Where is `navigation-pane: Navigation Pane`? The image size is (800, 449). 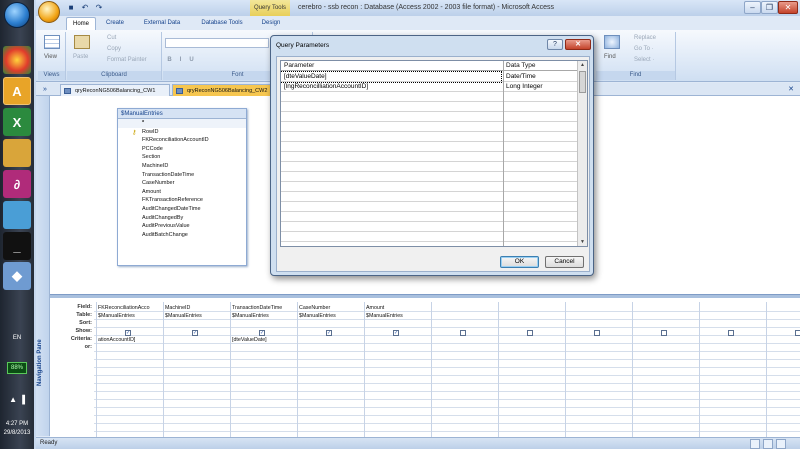
navigation-pane: Navigation Pane is located at coordinates (43, 266).